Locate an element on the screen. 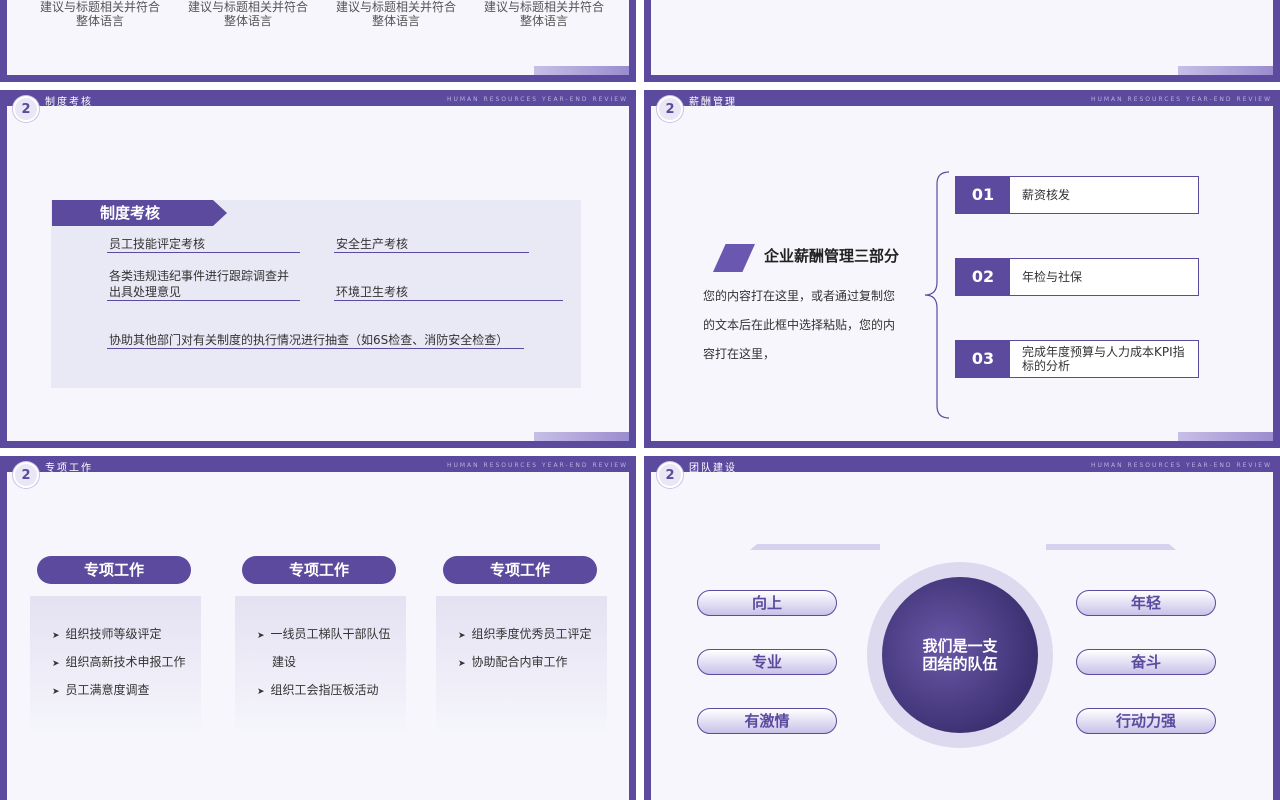 The height and width of the screenshot is (800, 1280). value-pill-right-2: 奋斗 is located at coordinates (1146, 662).